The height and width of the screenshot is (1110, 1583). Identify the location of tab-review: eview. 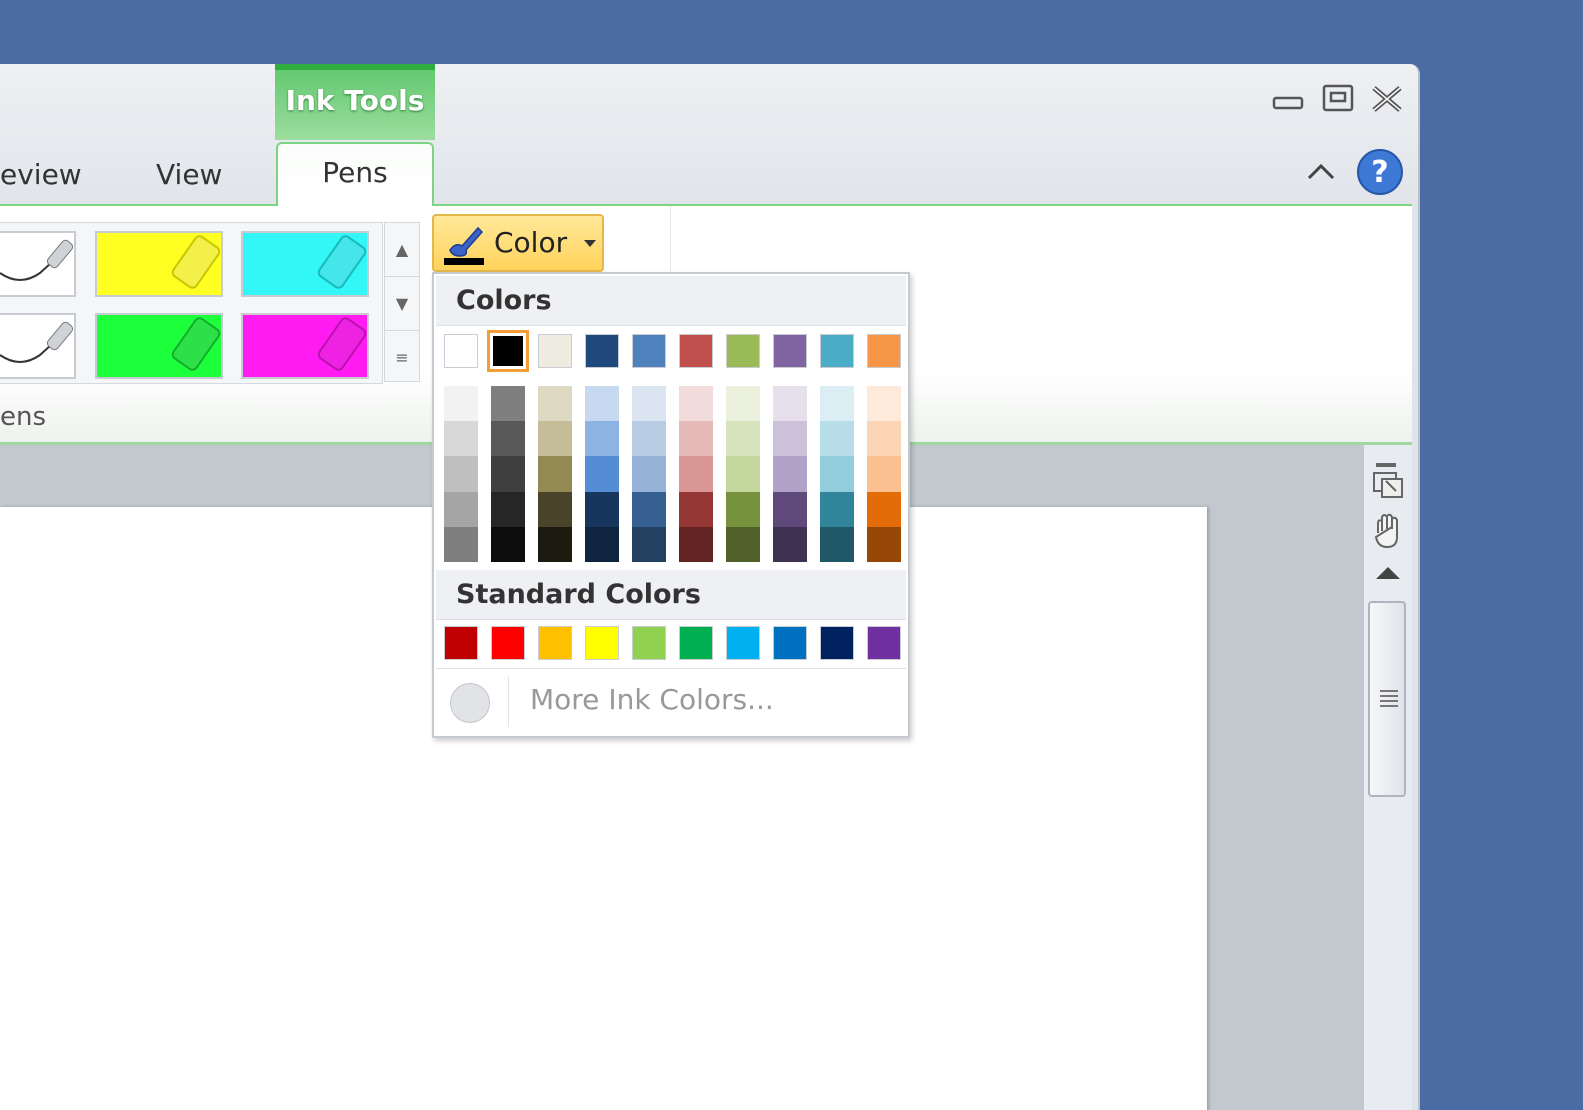
(60, 175).